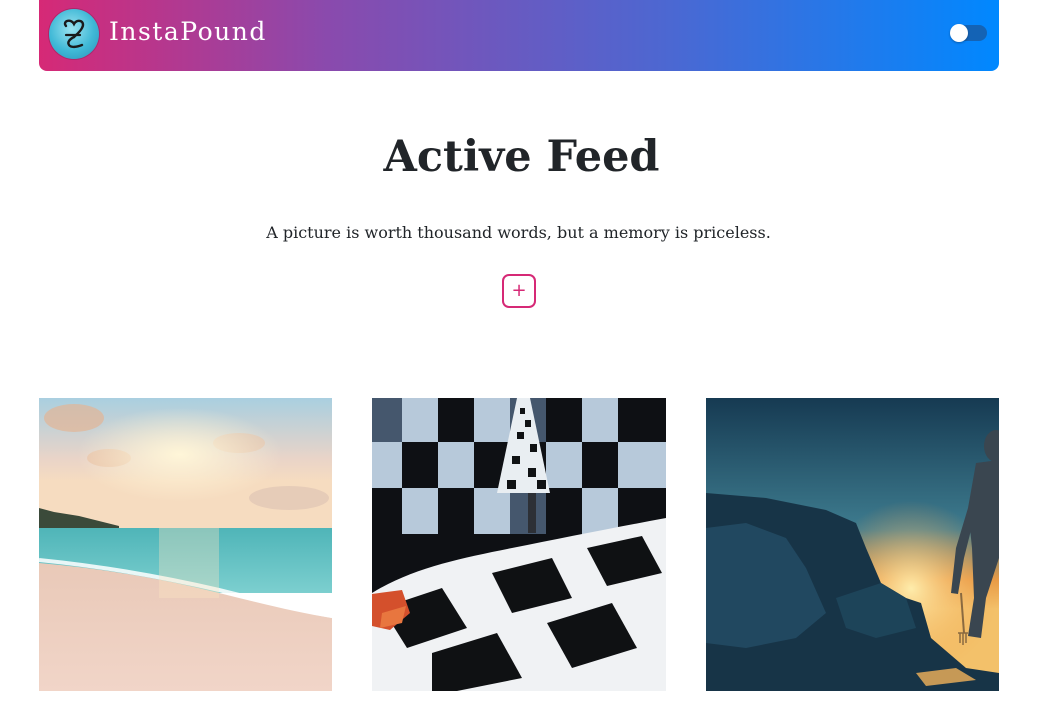 The image size is (1043, 720). What do you see at coordinates (521, 157) in the screenshot?
I see `page-title: Active Feed` at bounding box center [521, 157].